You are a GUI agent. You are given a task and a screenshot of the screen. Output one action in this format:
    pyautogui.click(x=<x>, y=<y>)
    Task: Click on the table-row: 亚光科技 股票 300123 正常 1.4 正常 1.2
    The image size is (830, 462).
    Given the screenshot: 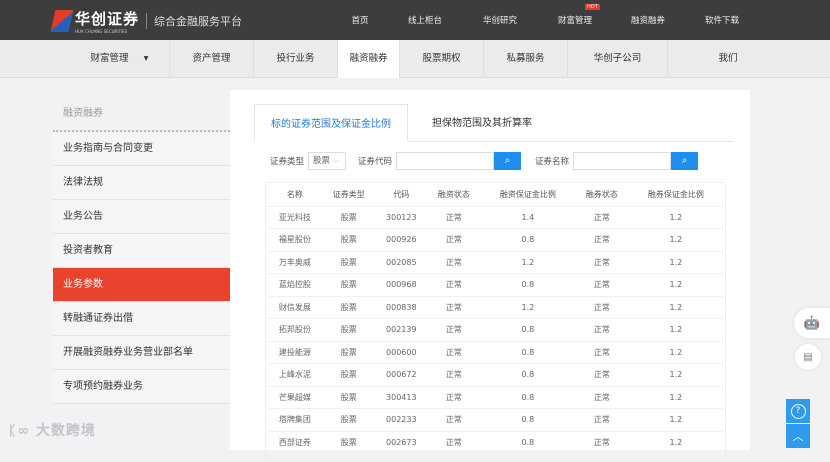 What is the action you would take?
    pyautogui.click(x=495, y=217)
    